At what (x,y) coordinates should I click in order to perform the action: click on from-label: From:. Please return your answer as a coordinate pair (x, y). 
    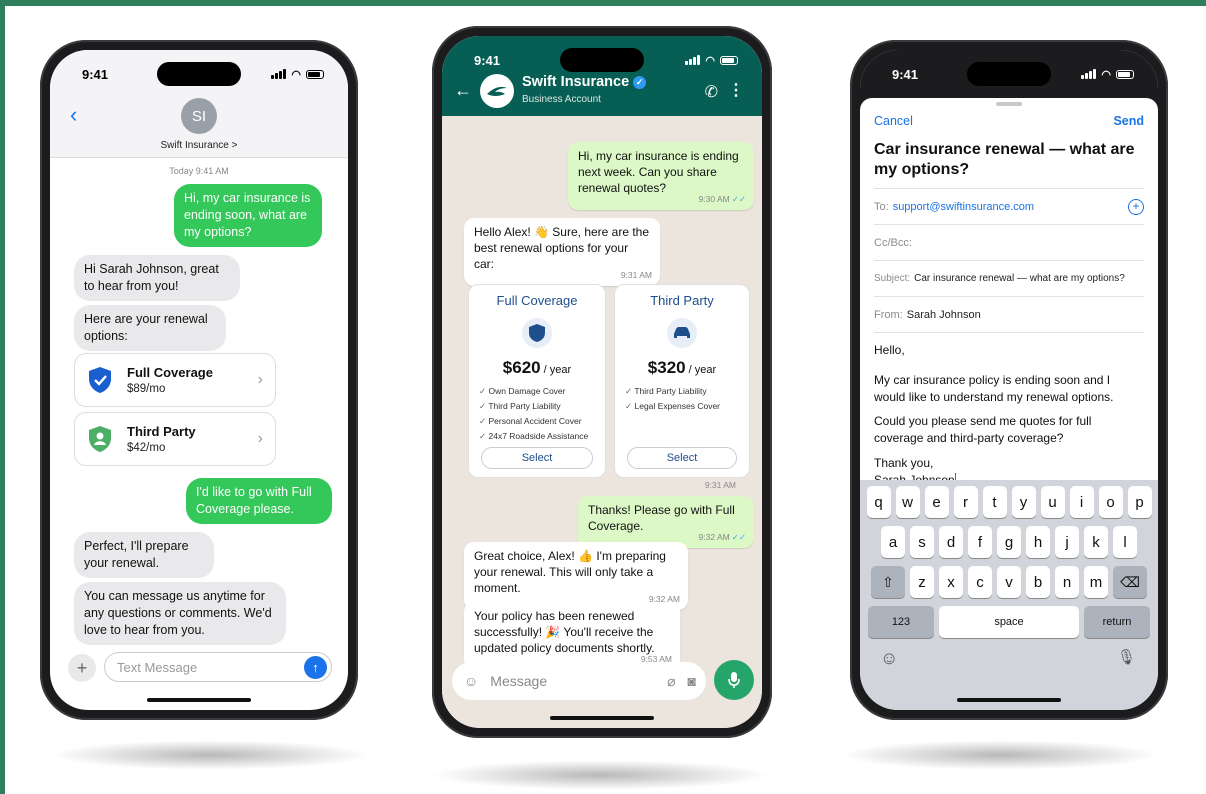
    Looking at the image, I should click on (888, 314).